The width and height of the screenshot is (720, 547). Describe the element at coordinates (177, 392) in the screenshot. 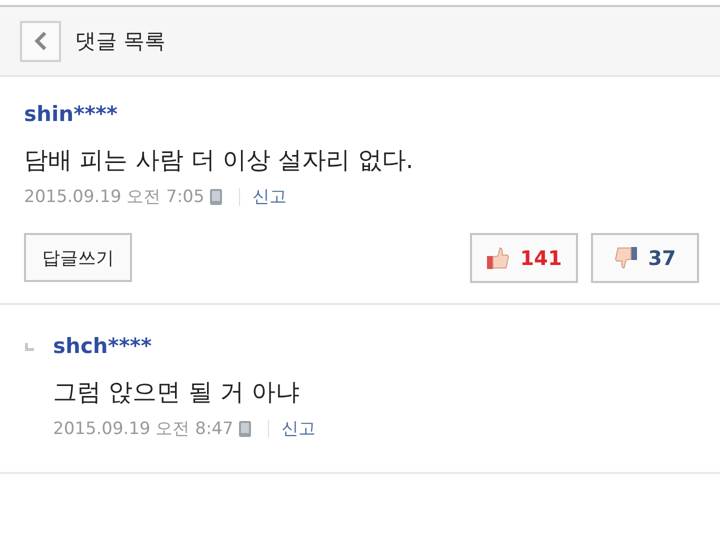

I see `comment-text: 그럼 앉으면 될 거 아냐` at that location.